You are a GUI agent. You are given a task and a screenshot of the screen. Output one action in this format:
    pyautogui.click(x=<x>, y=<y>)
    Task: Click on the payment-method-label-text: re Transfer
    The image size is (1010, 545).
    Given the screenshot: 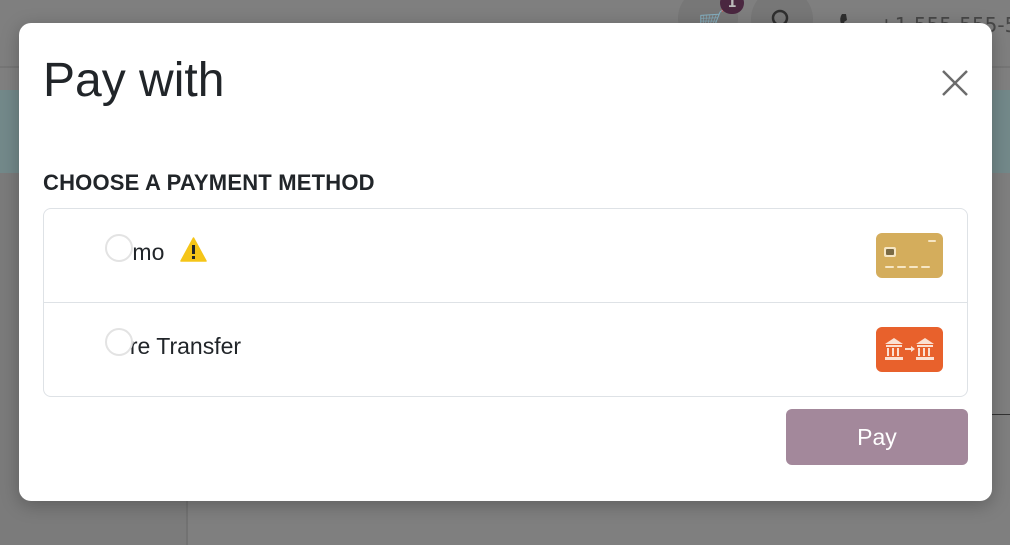 What is the action you would take?
    pyautogui.click(x=185, y=346)
    